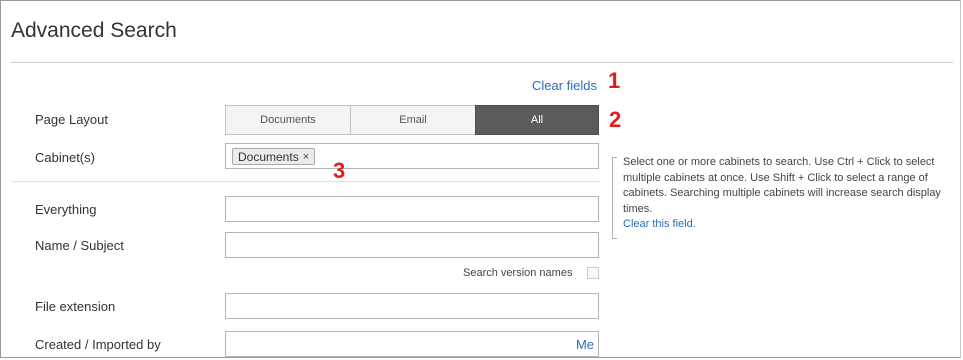 The image size is (963, 360). Describe the element at coordinates (614, 80) in the screenshot. I see `annotation-marker-1: 1` at that location.